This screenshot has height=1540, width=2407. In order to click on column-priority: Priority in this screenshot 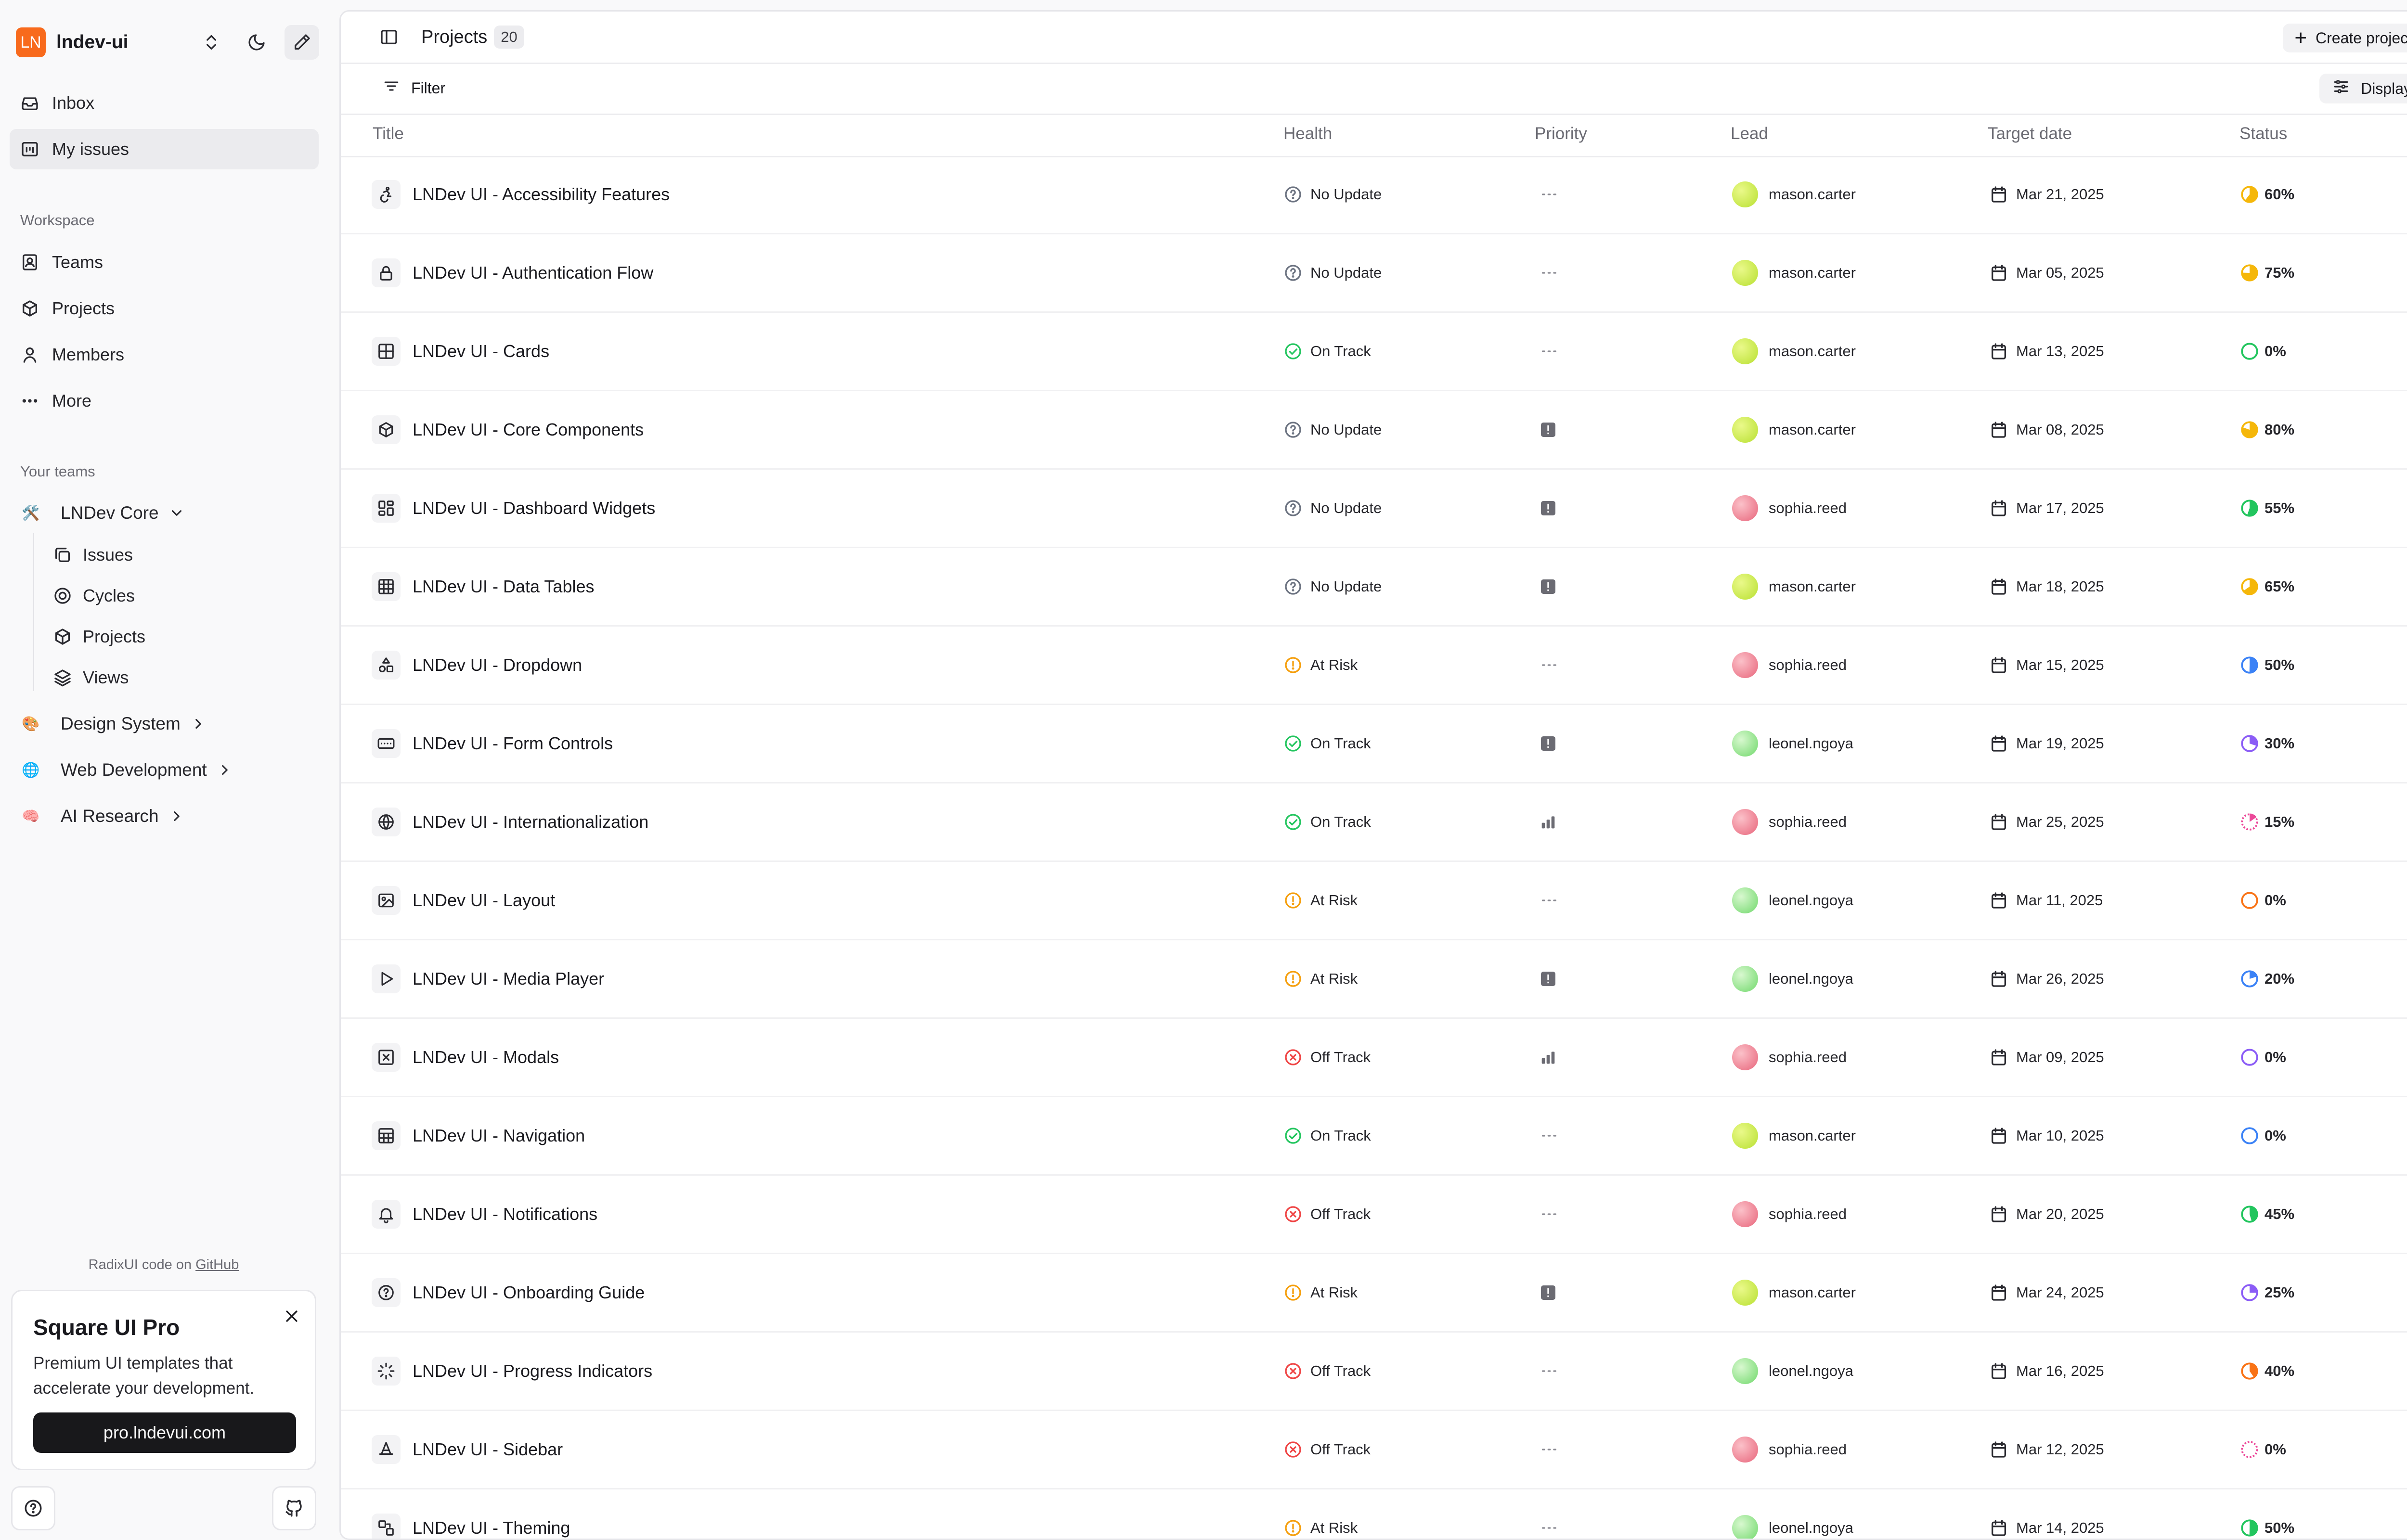, I will do `click(1561, 133)`.